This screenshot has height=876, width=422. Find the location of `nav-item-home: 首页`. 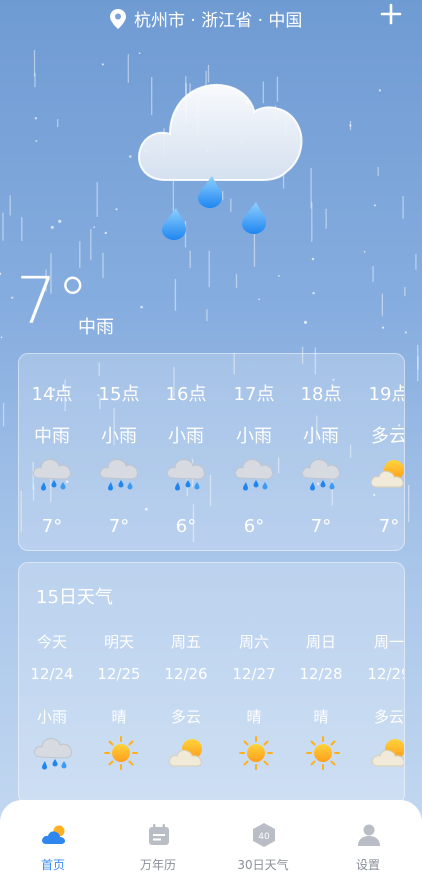

nav-item-home: 首页 is located at coordinates (53, 838).